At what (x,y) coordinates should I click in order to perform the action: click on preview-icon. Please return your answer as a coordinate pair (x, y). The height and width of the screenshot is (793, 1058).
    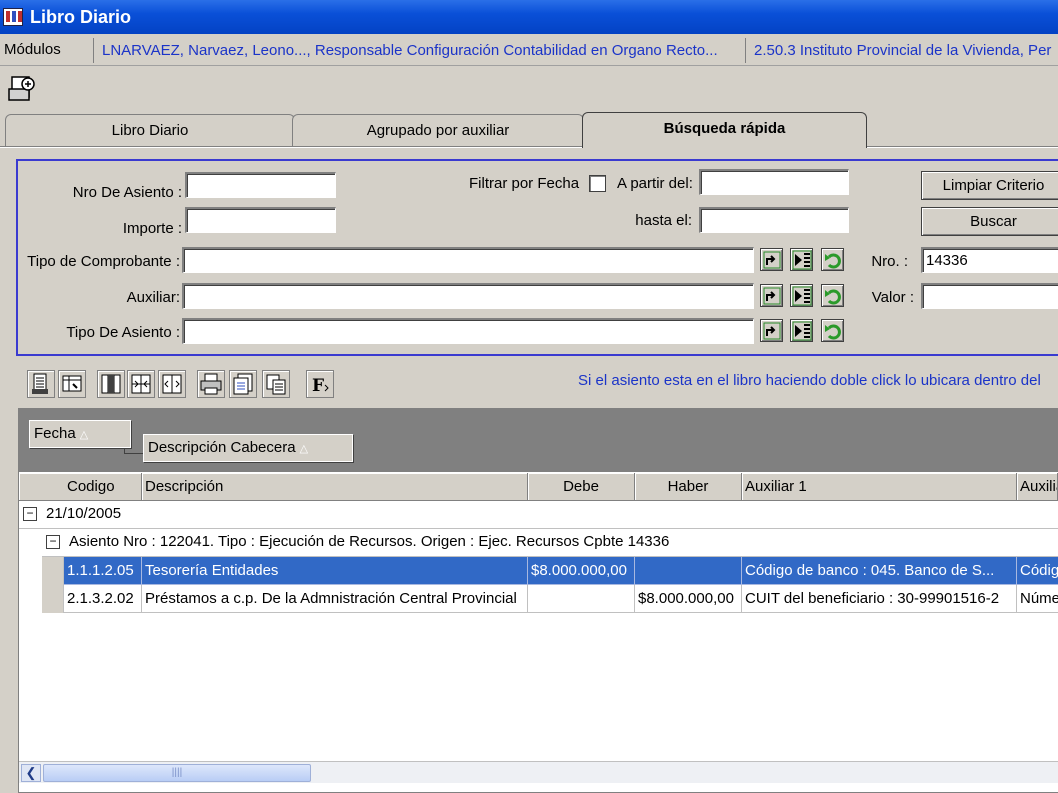
    Looking at the image, I should click on (243, 384).